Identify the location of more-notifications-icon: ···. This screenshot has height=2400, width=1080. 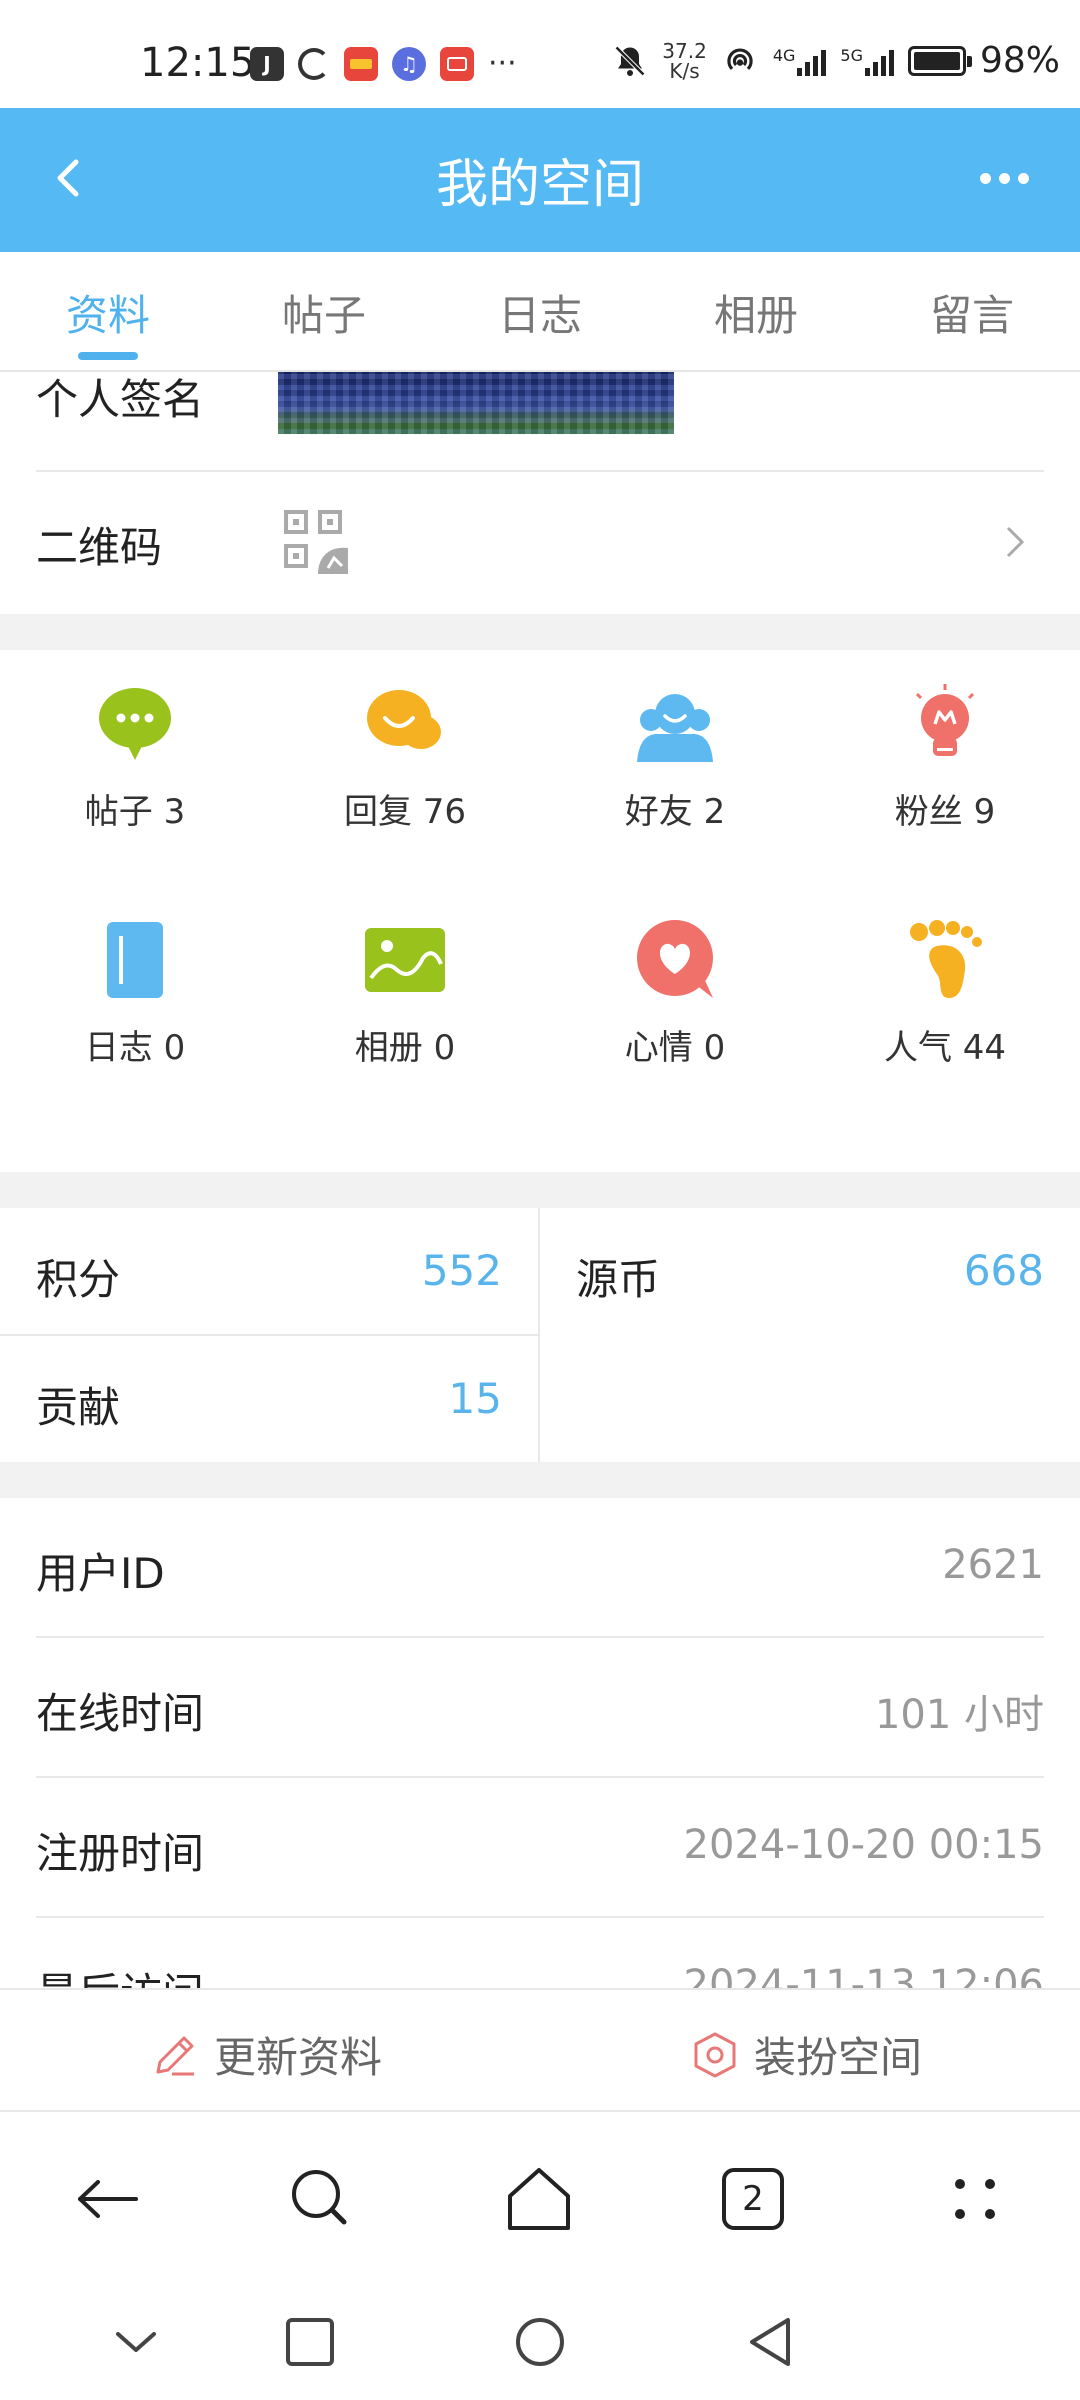
(502, 63).